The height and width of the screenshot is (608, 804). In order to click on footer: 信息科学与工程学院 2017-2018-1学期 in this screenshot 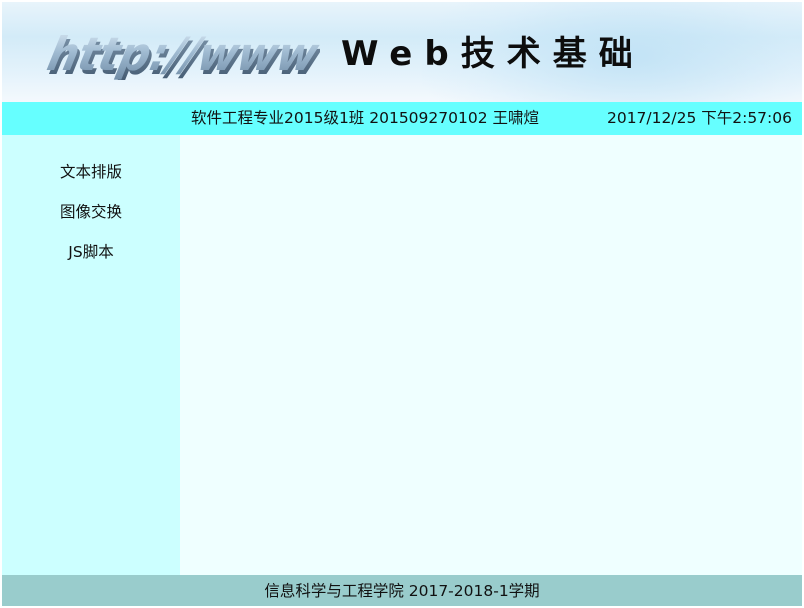, I will do `click(402, 590)`.